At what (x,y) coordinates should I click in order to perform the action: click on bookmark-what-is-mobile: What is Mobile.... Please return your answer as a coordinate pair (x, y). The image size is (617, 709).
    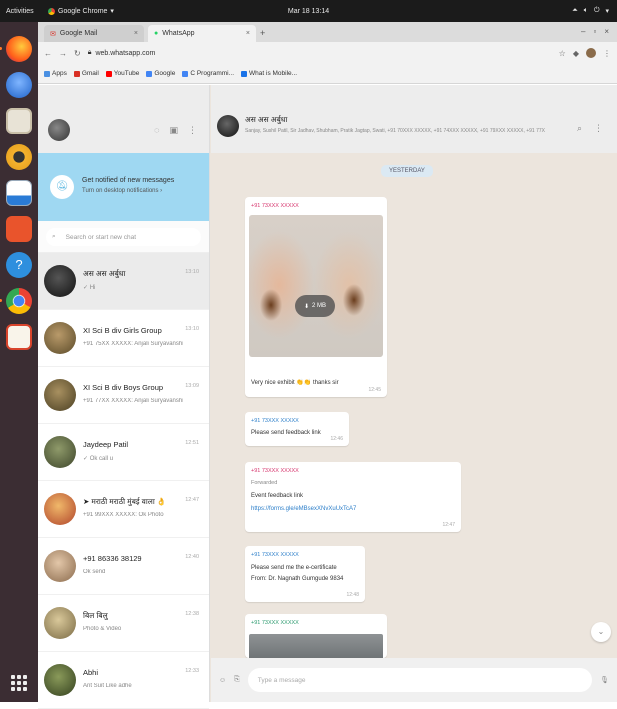
    Looking at the image, I should click on (269, 73).